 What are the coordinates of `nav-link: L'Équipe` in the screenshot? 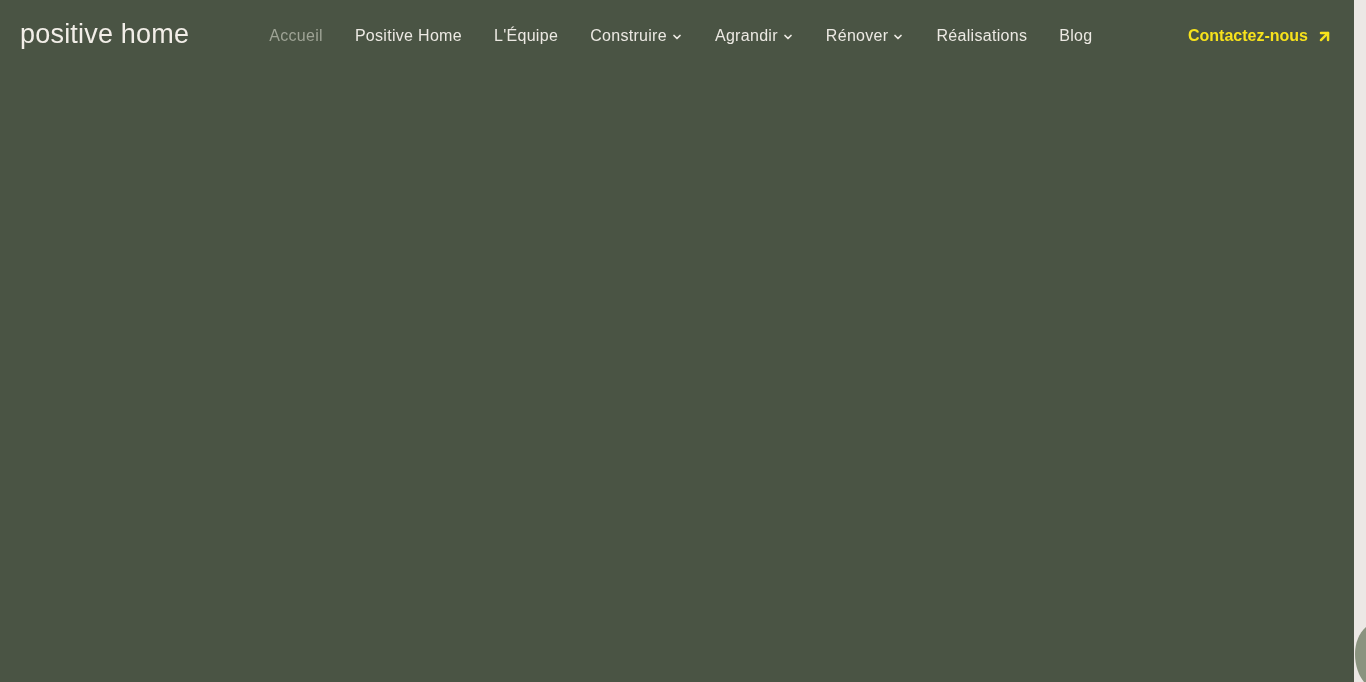 It's located at (526, 36).